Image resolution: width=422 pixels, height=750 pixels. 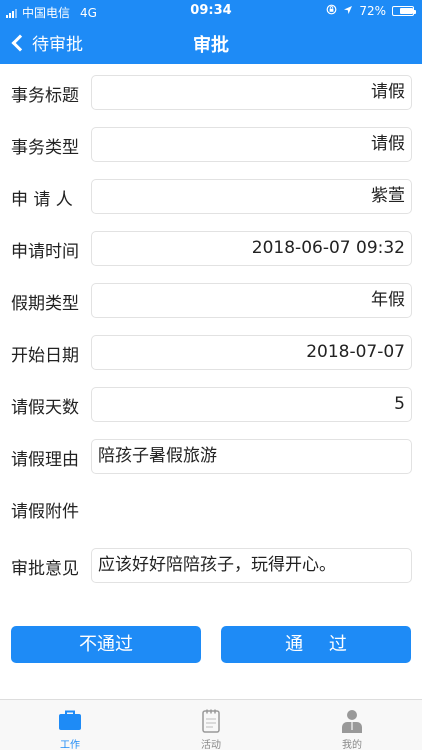 I want to click on battery-percent: 72%, so click(x=372, y=11).